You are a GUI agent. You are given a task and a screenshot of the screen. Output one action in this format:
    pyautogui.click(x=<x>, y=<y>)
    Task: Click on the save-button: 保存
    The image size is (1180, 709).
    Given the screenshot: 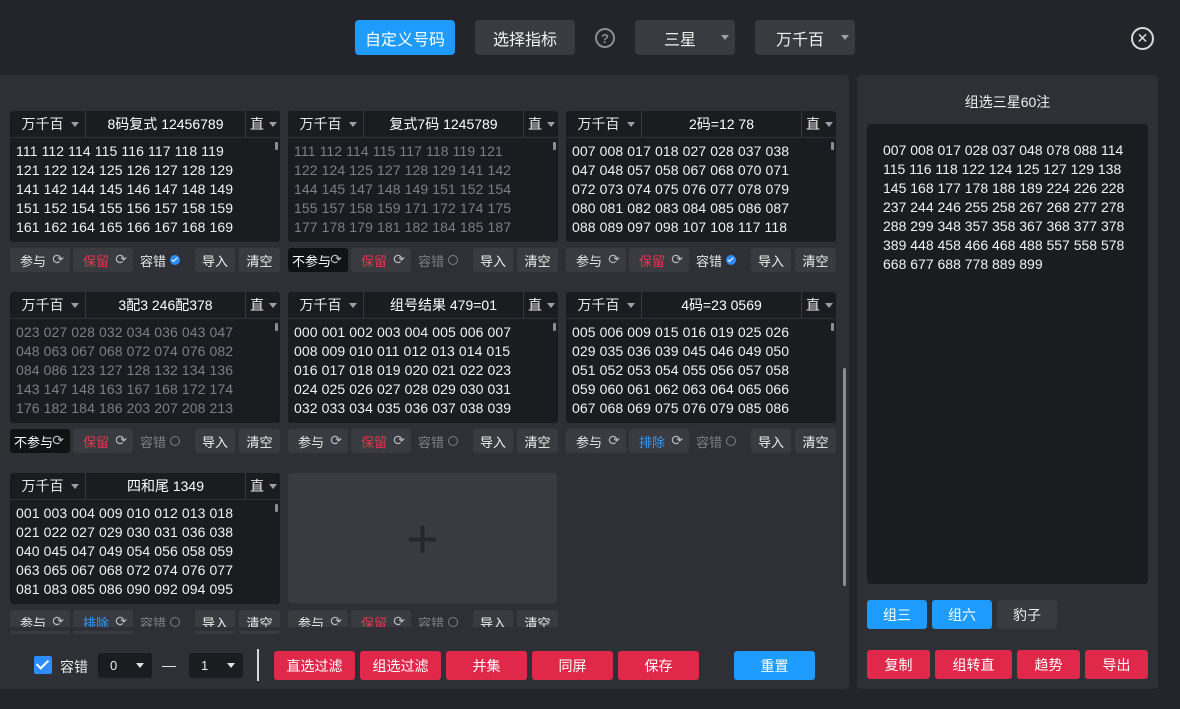 What is the action you would take?
    pyautogui.click(x=658, y=665)
    